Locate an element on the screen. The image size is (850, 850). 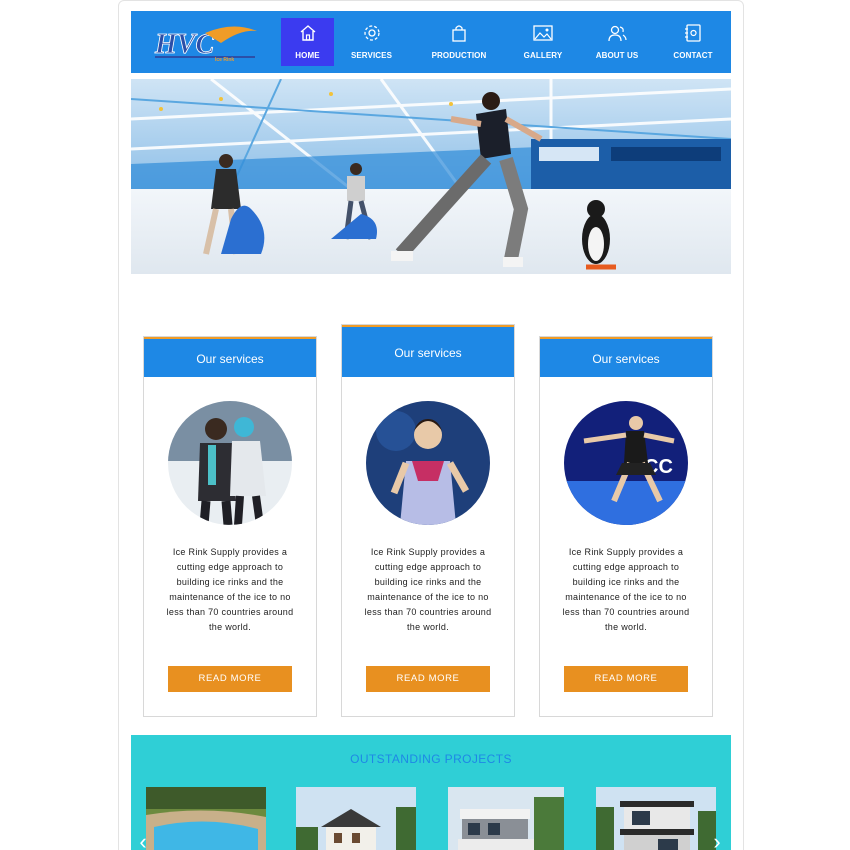
brand-logo: HVC Ice Rink is located at coordinates (206, 43).